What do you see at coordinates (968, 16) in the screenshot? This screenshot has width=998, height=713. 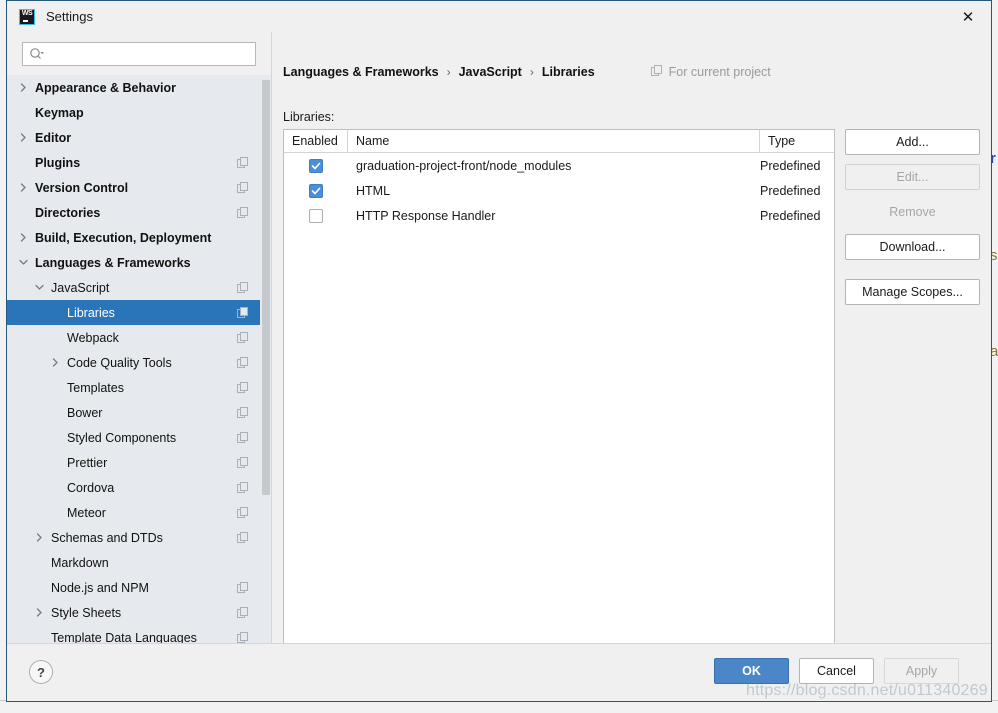 I see `close-icon: ✕` at bounding box center [968, 16].